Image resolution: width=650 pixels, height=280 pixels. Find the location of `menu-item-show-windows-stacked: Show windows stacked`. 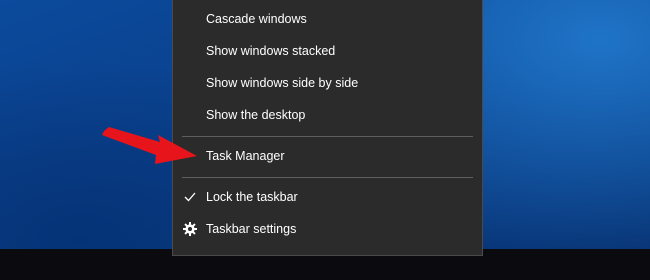

menu-item-show-windows-stacked: Show windows stacked is located at coordinates (327, 51).